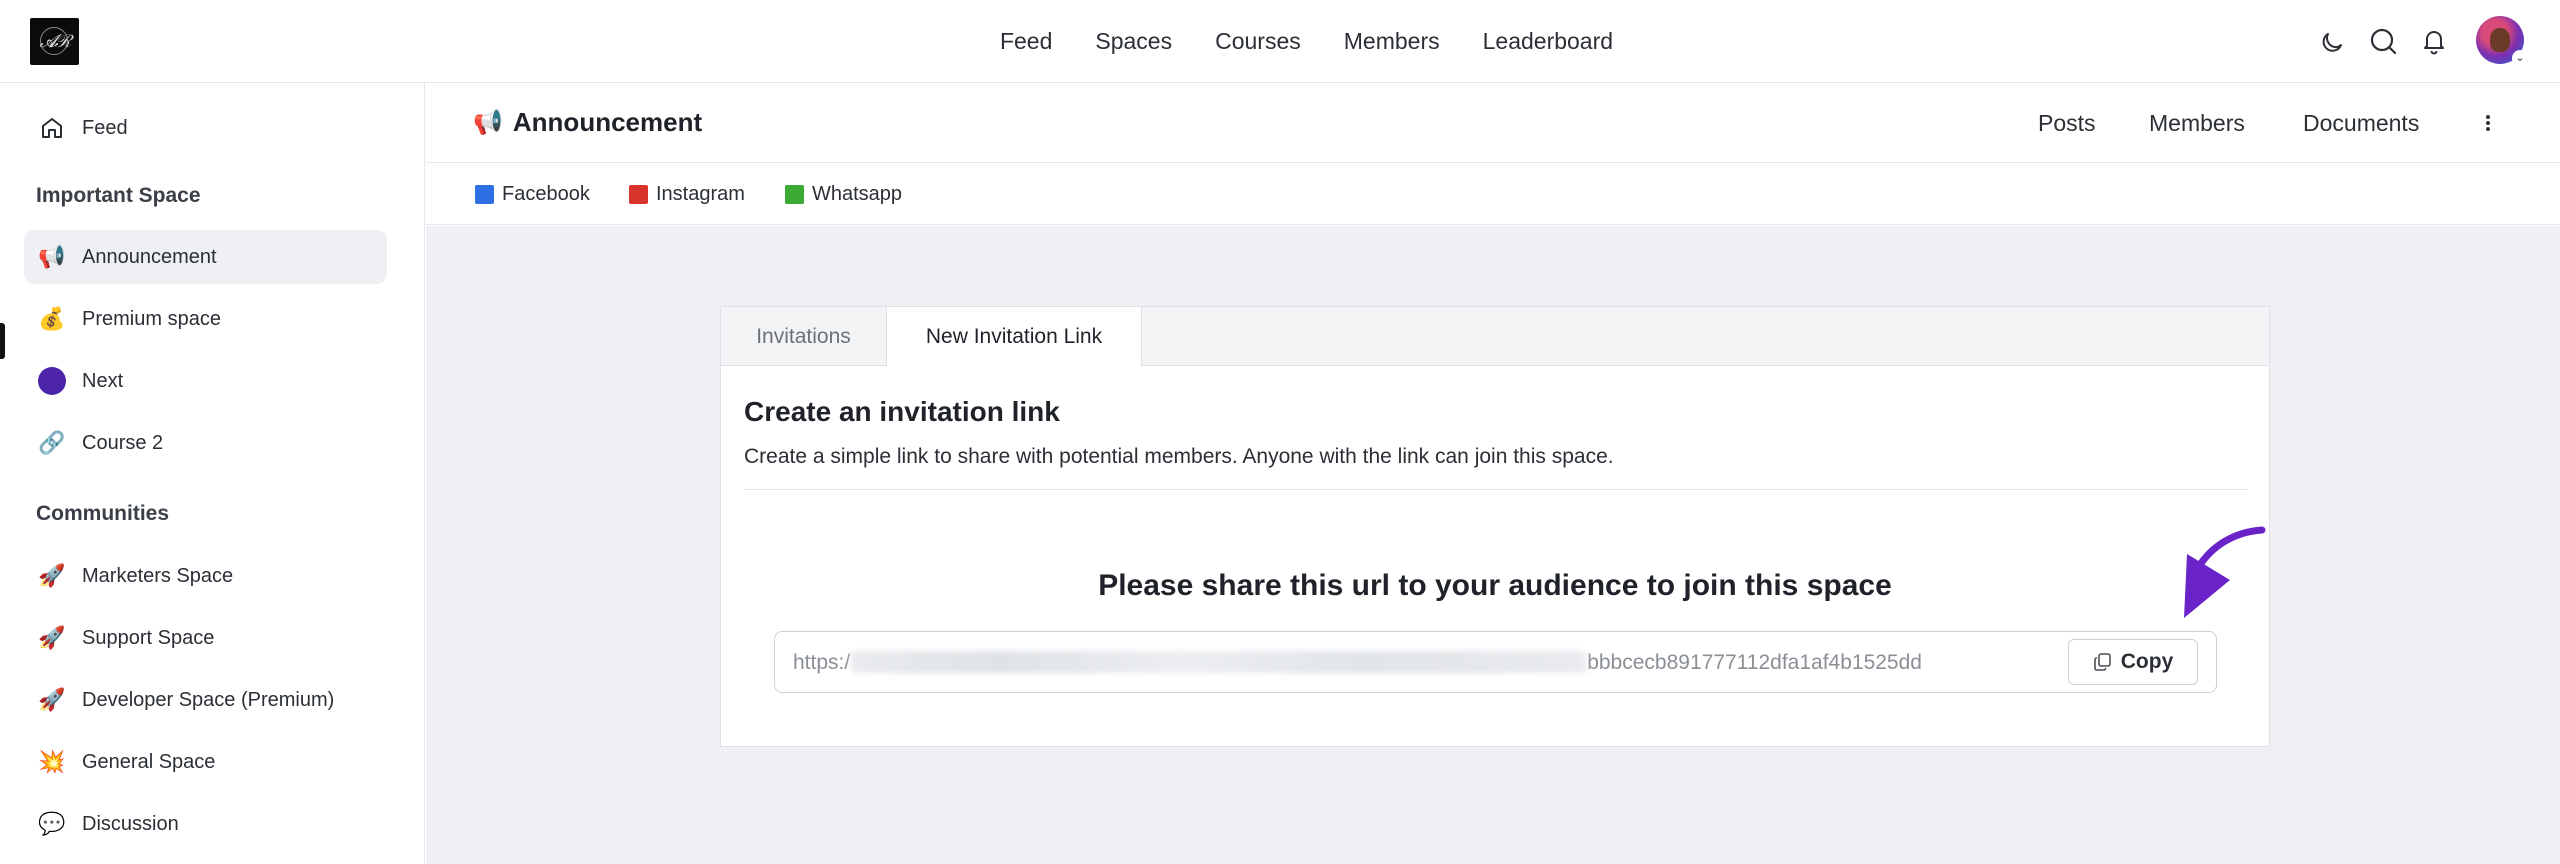 This screenshot has height=864, width=2560. I want to click on sidebar-item-label: Next, so click(103, 380).